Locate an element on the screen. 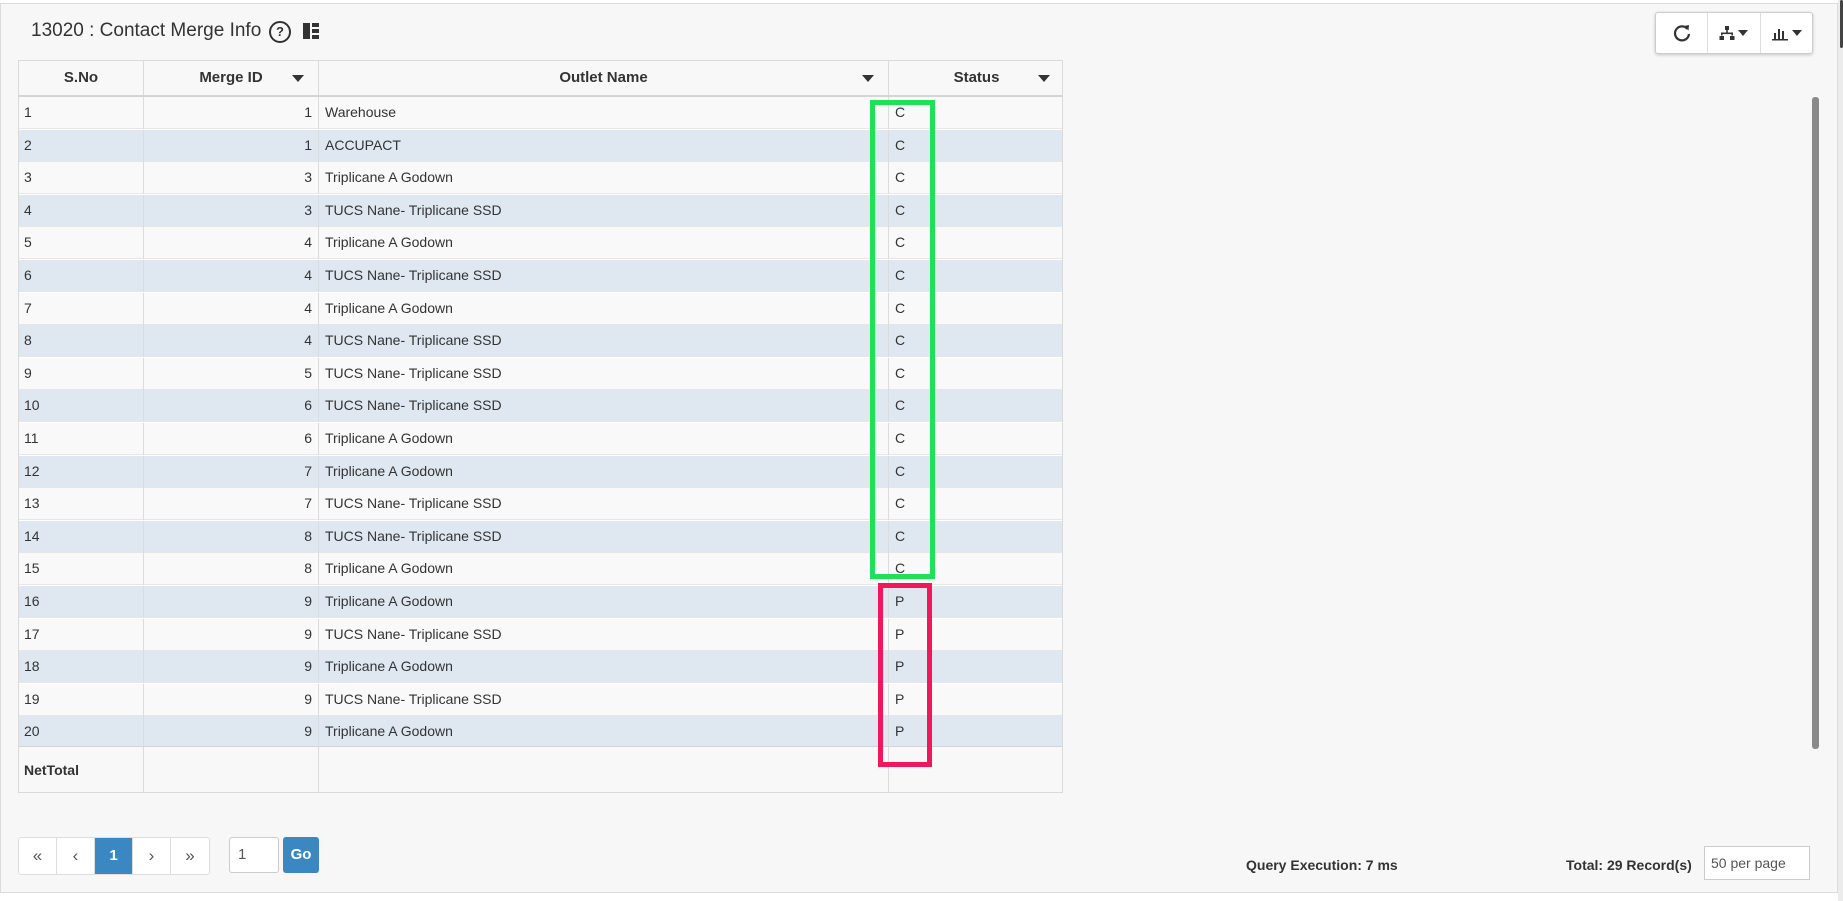  sno-cell: 10 is located at coordinates (81, 406).